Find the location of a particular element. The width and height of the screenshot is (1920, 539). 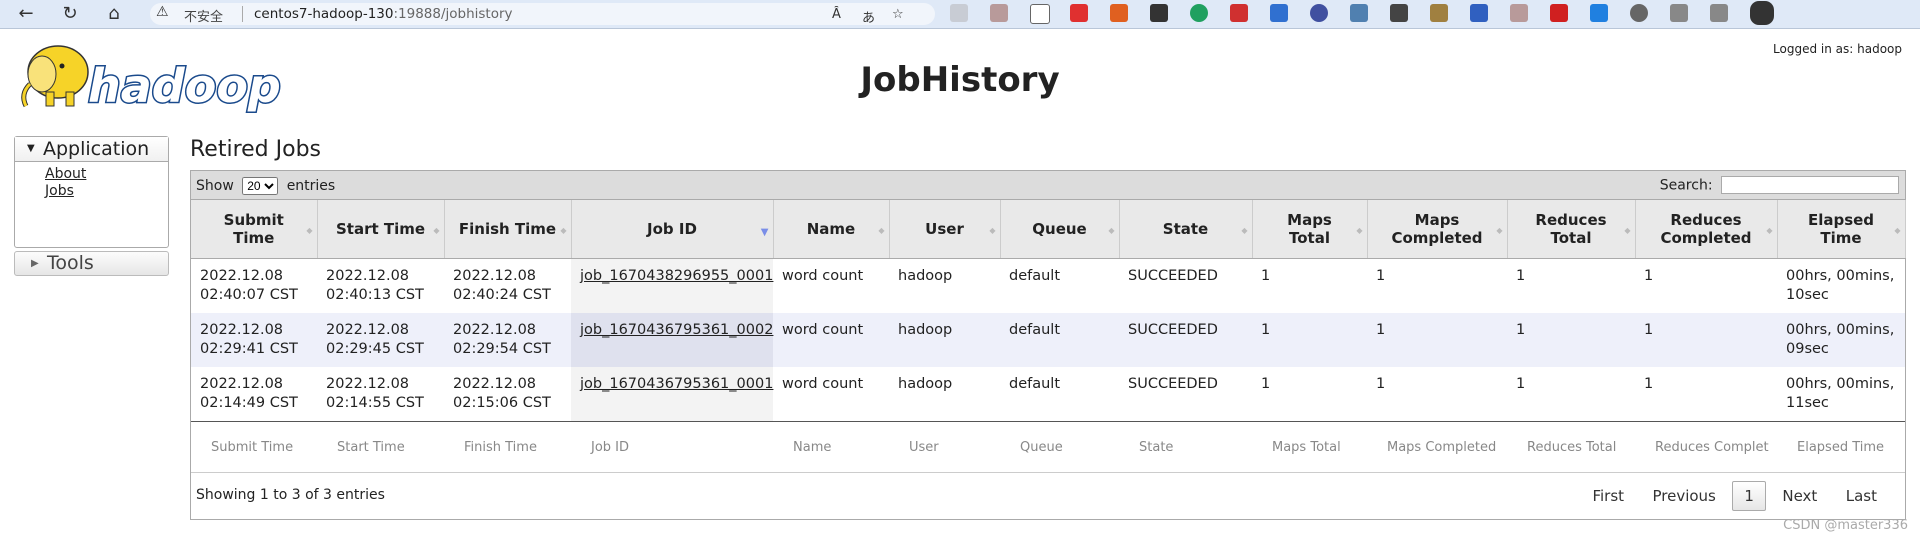

job-id-link: job_1670438296955_0001 is located at coordinates (676, 276).